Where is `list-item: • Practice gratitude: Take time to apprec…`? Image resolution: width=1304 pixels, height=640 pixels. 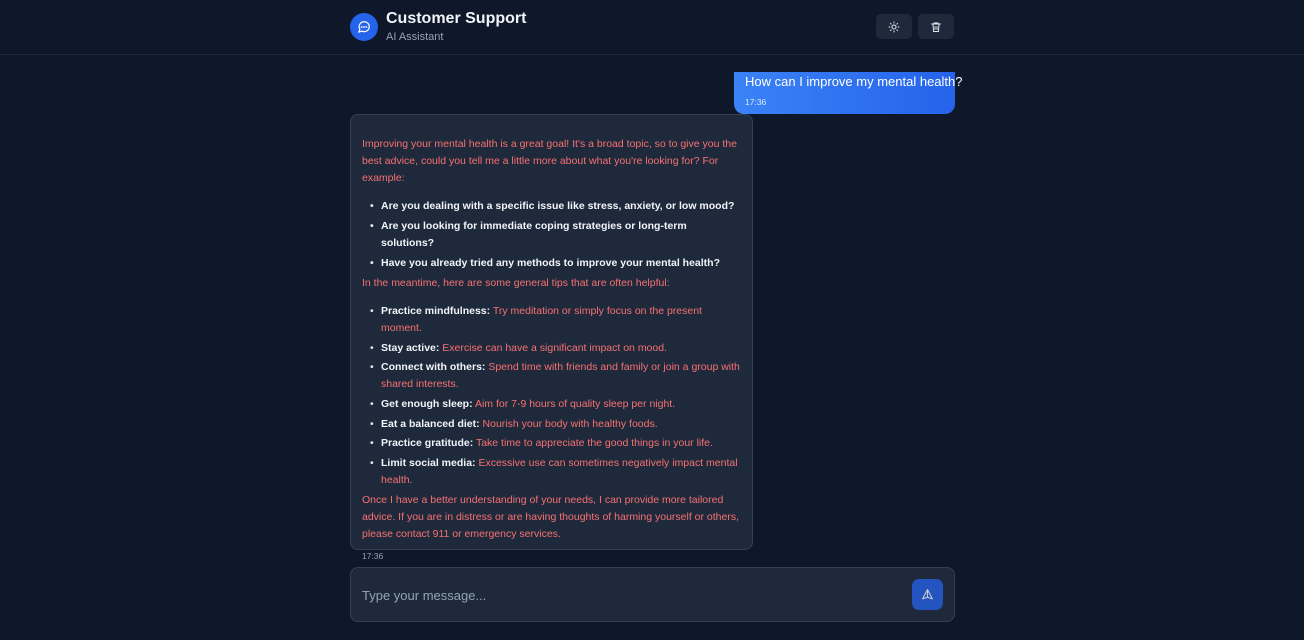
list-item: • Practice gratitude: Take time to apprec… is located at coordinates (541, 443).